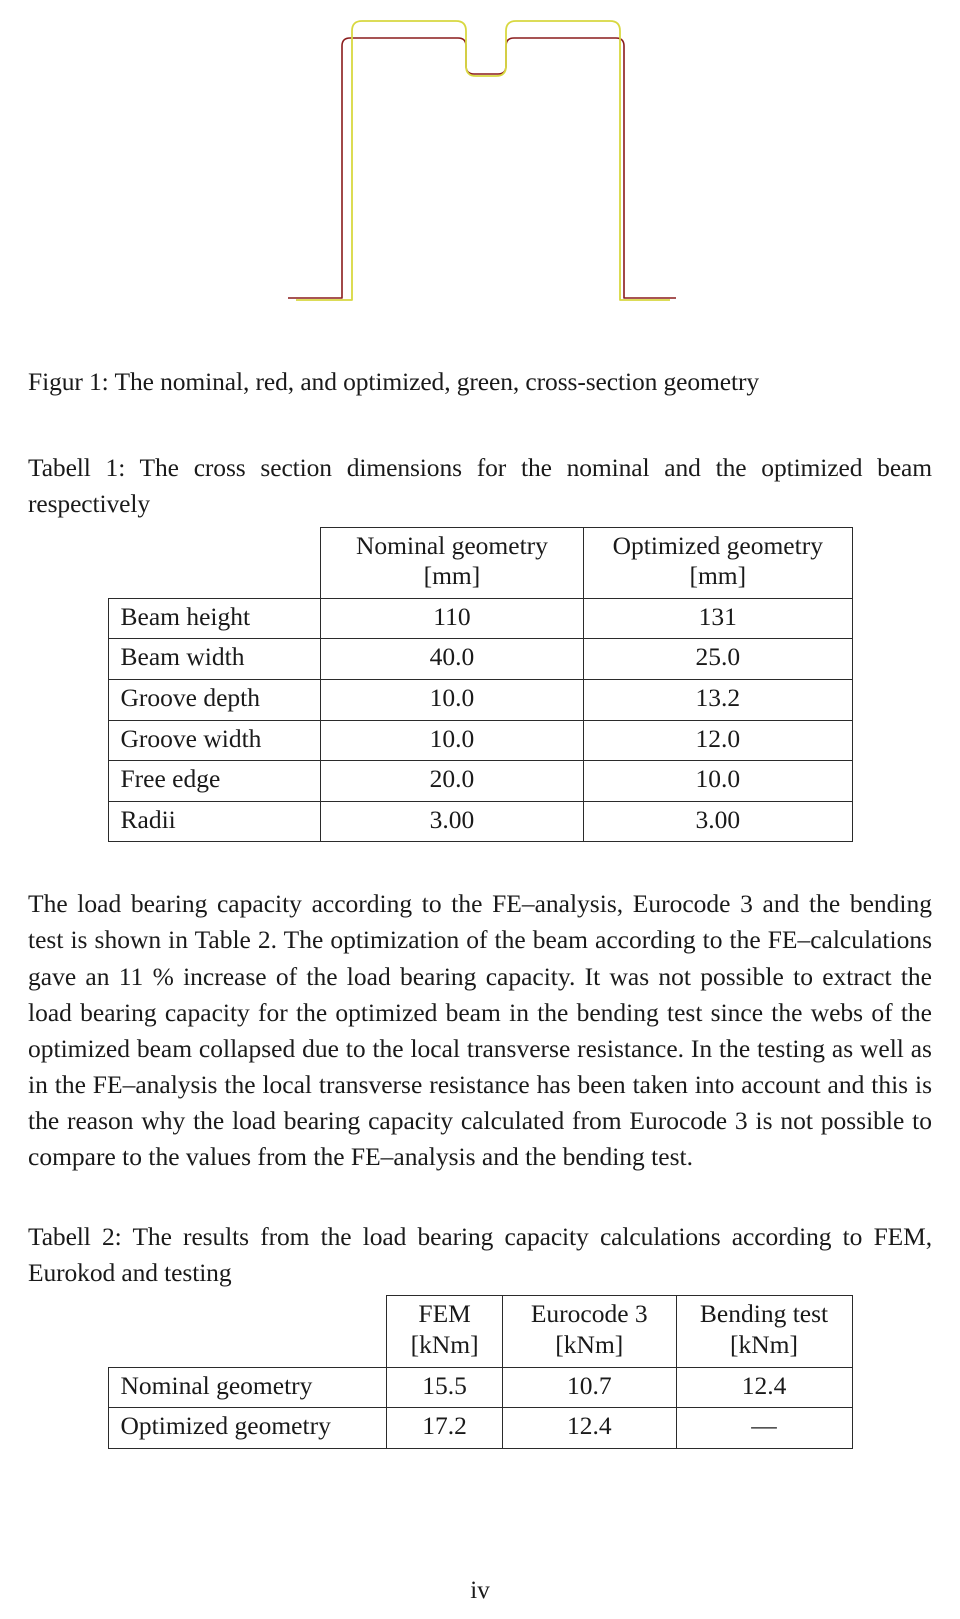 Image resolution: width=960 pixels, height=1619 pixels. Describe the element at coordinates (764, 1344) in the screenshot. I see `header-bending-unit: [kNm]` at that location.